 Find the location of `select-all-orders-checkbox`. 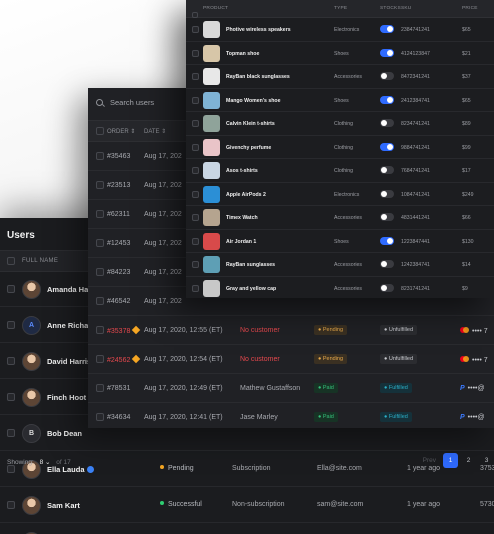

select-all-orders-checkbox is located at coordinates (100, 131).